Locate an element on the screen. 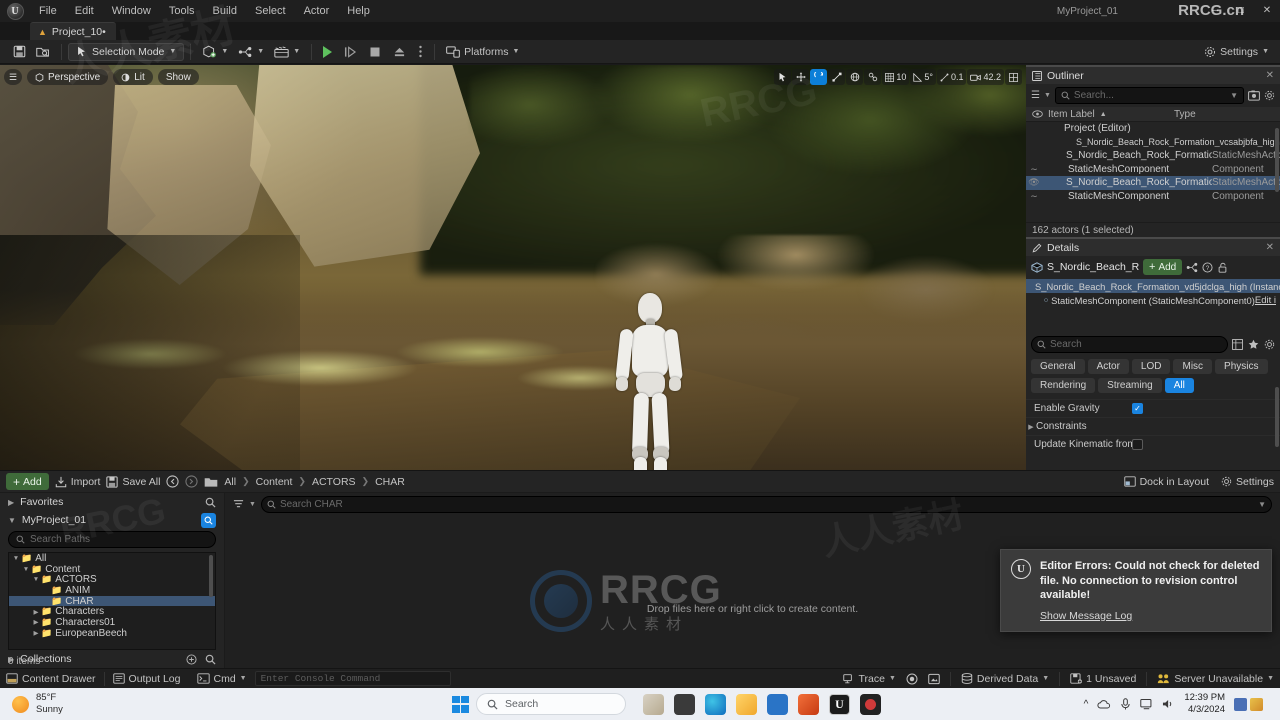 The height and width of the screenshot is (720, 1280). asset-search-input: Search CHAR ▼ is located at coordinates (766, 504).